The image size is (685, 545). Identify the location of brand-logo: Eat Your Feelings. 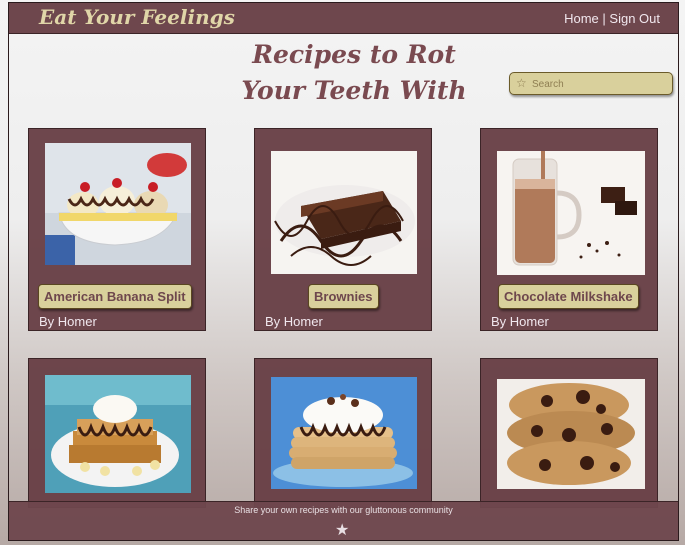
(137, 17).